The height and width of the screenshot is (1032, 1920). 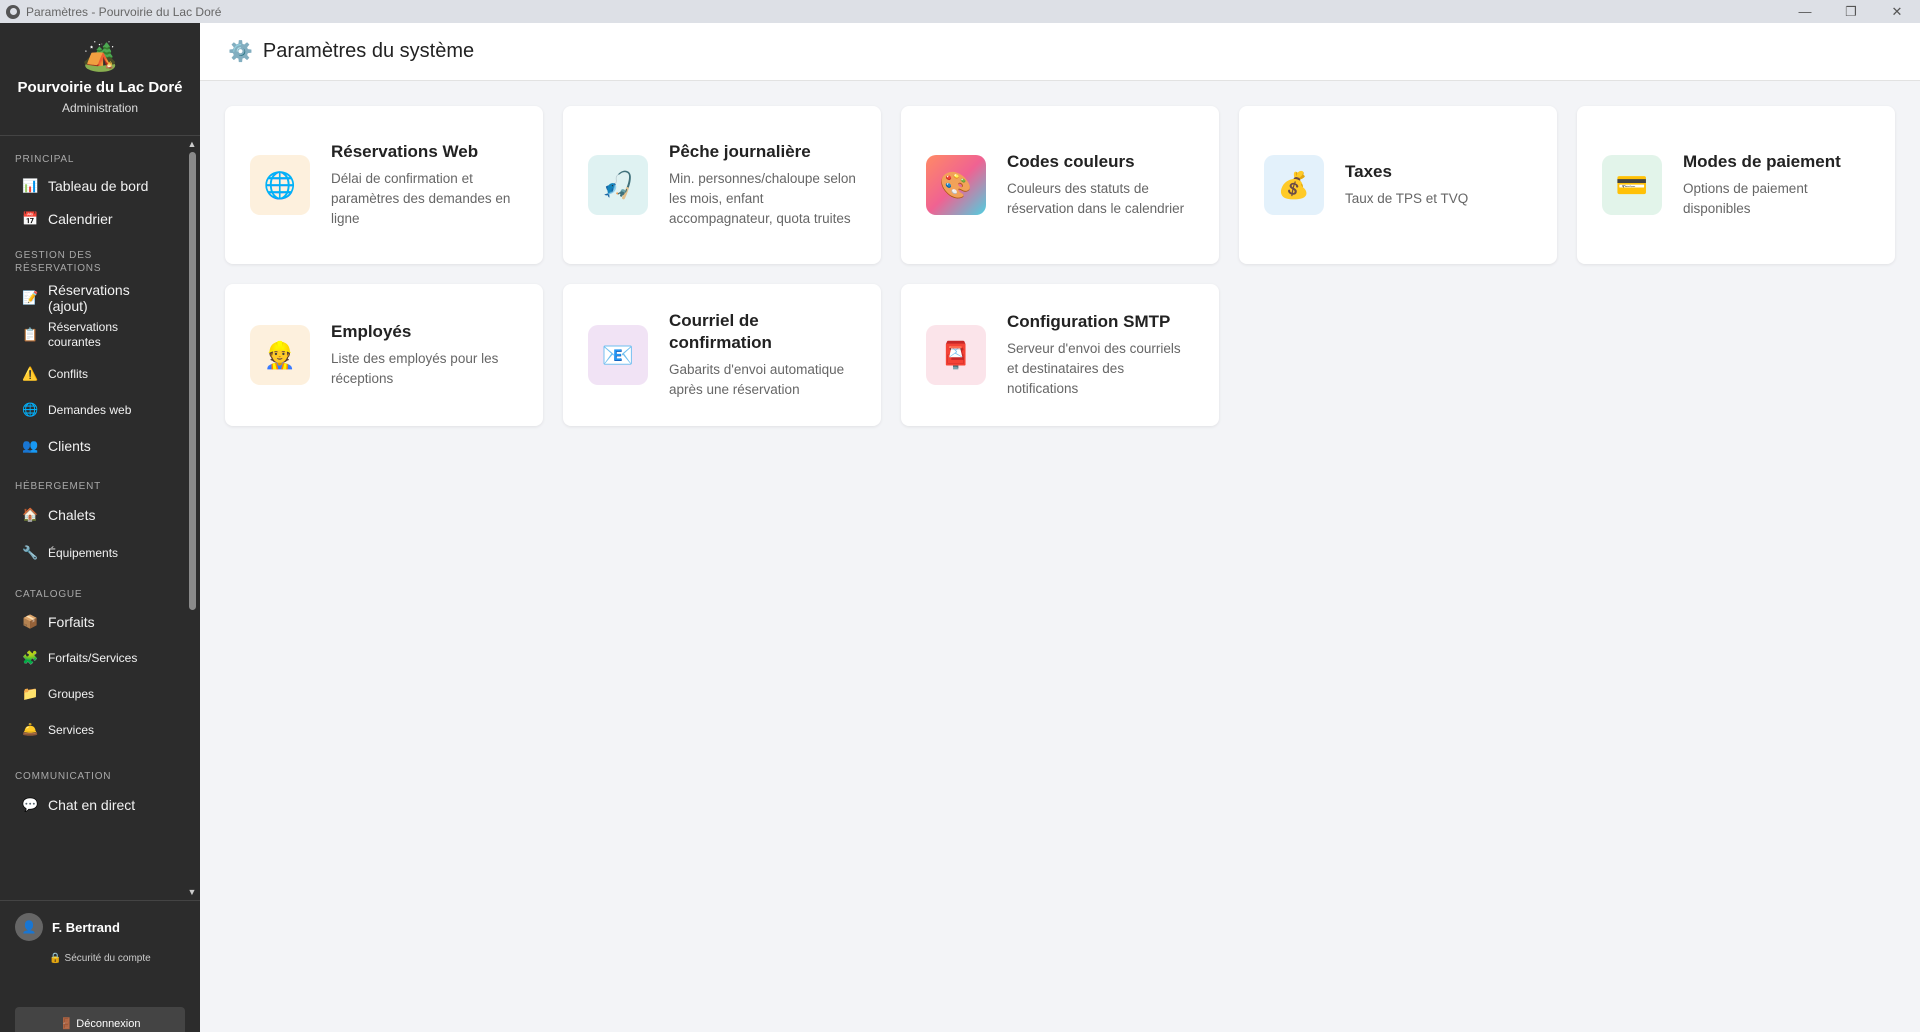 What do you see at coordinates (71, 622) in the screenshot?
I see `sidebar-item-label: Forfaits` at bounding box center [71, 622].